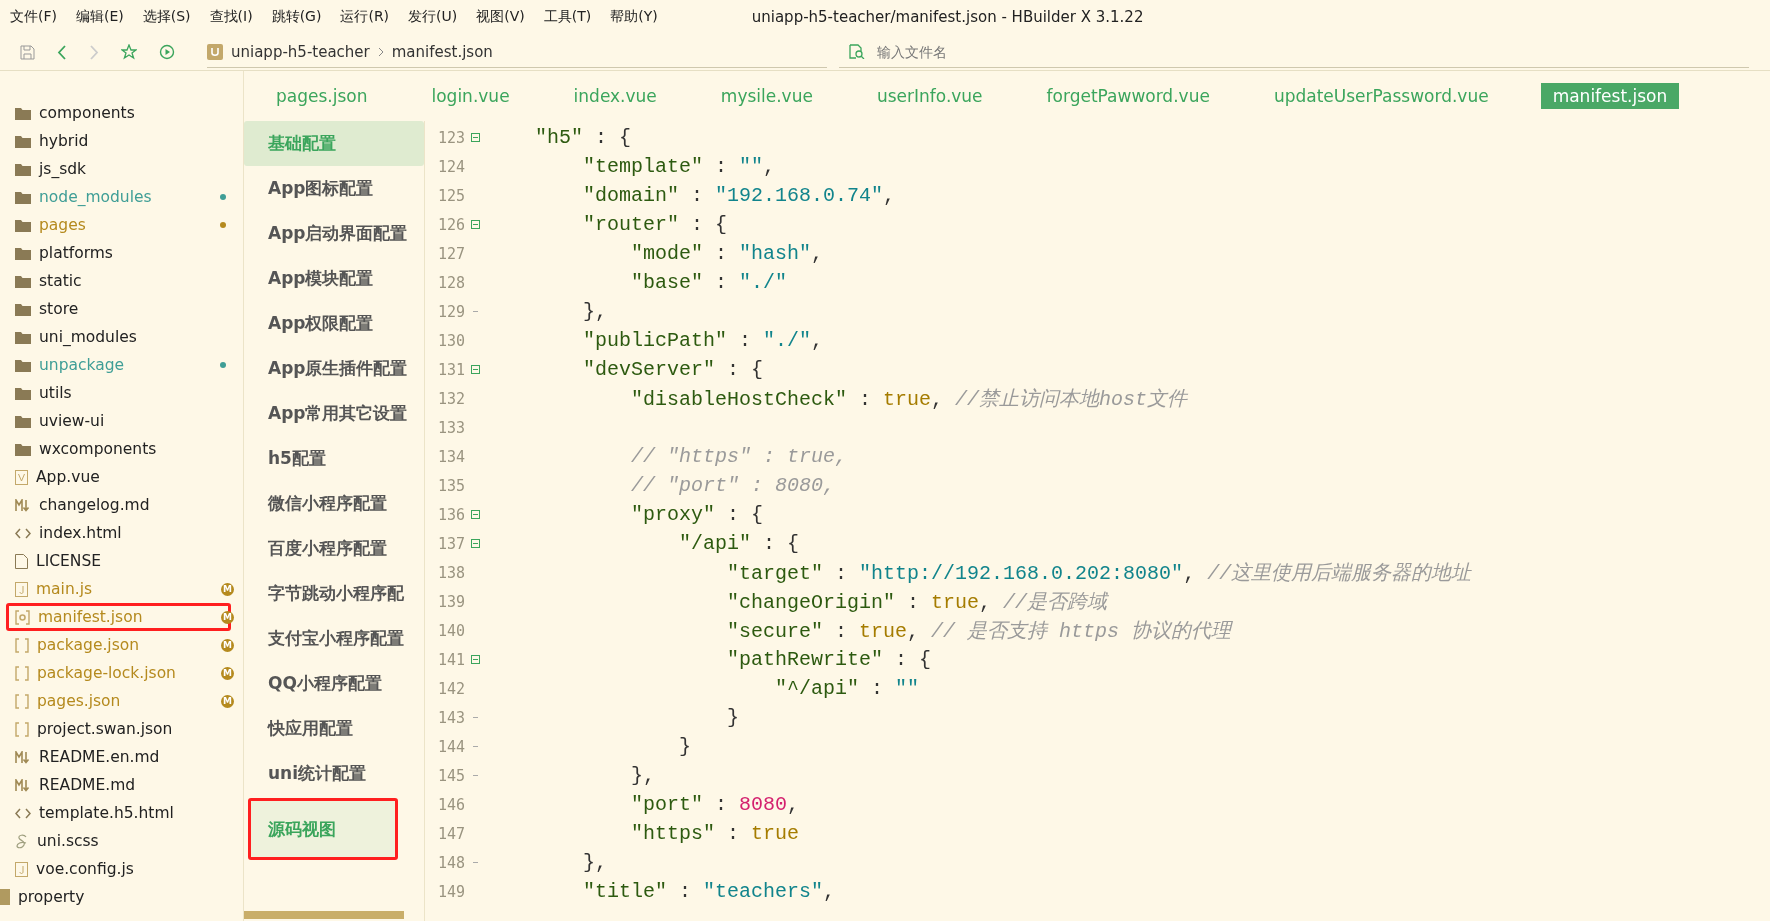  Describe the element at coordinates (118, 729) in the screenshot. I see `file-tree-item: project.swan.json` at that location.